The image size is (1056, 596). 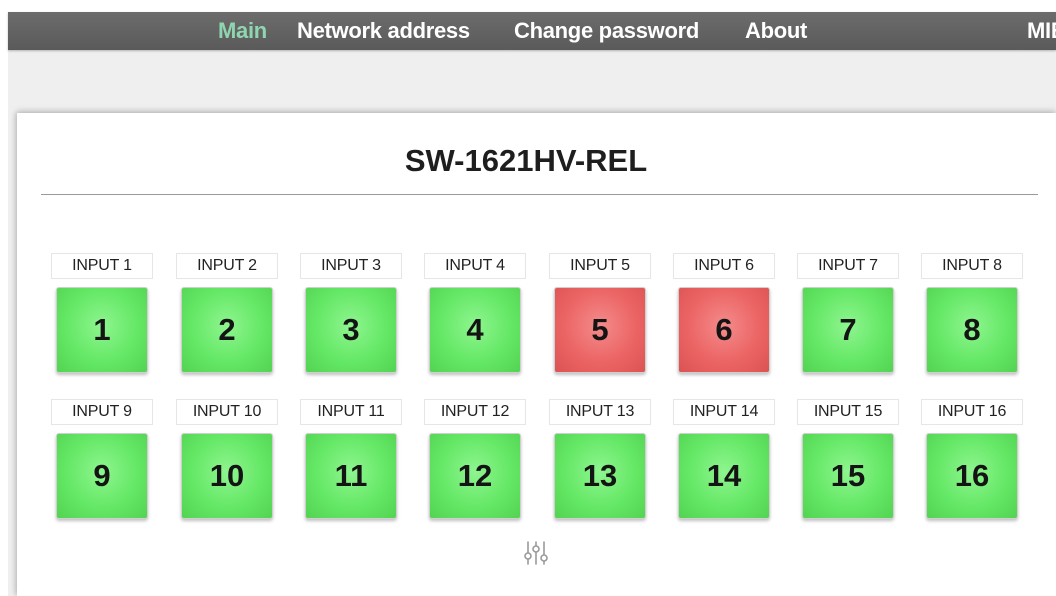 I want to click on input-cell-1: INPUT 1 1, so click(x=102, y=313).